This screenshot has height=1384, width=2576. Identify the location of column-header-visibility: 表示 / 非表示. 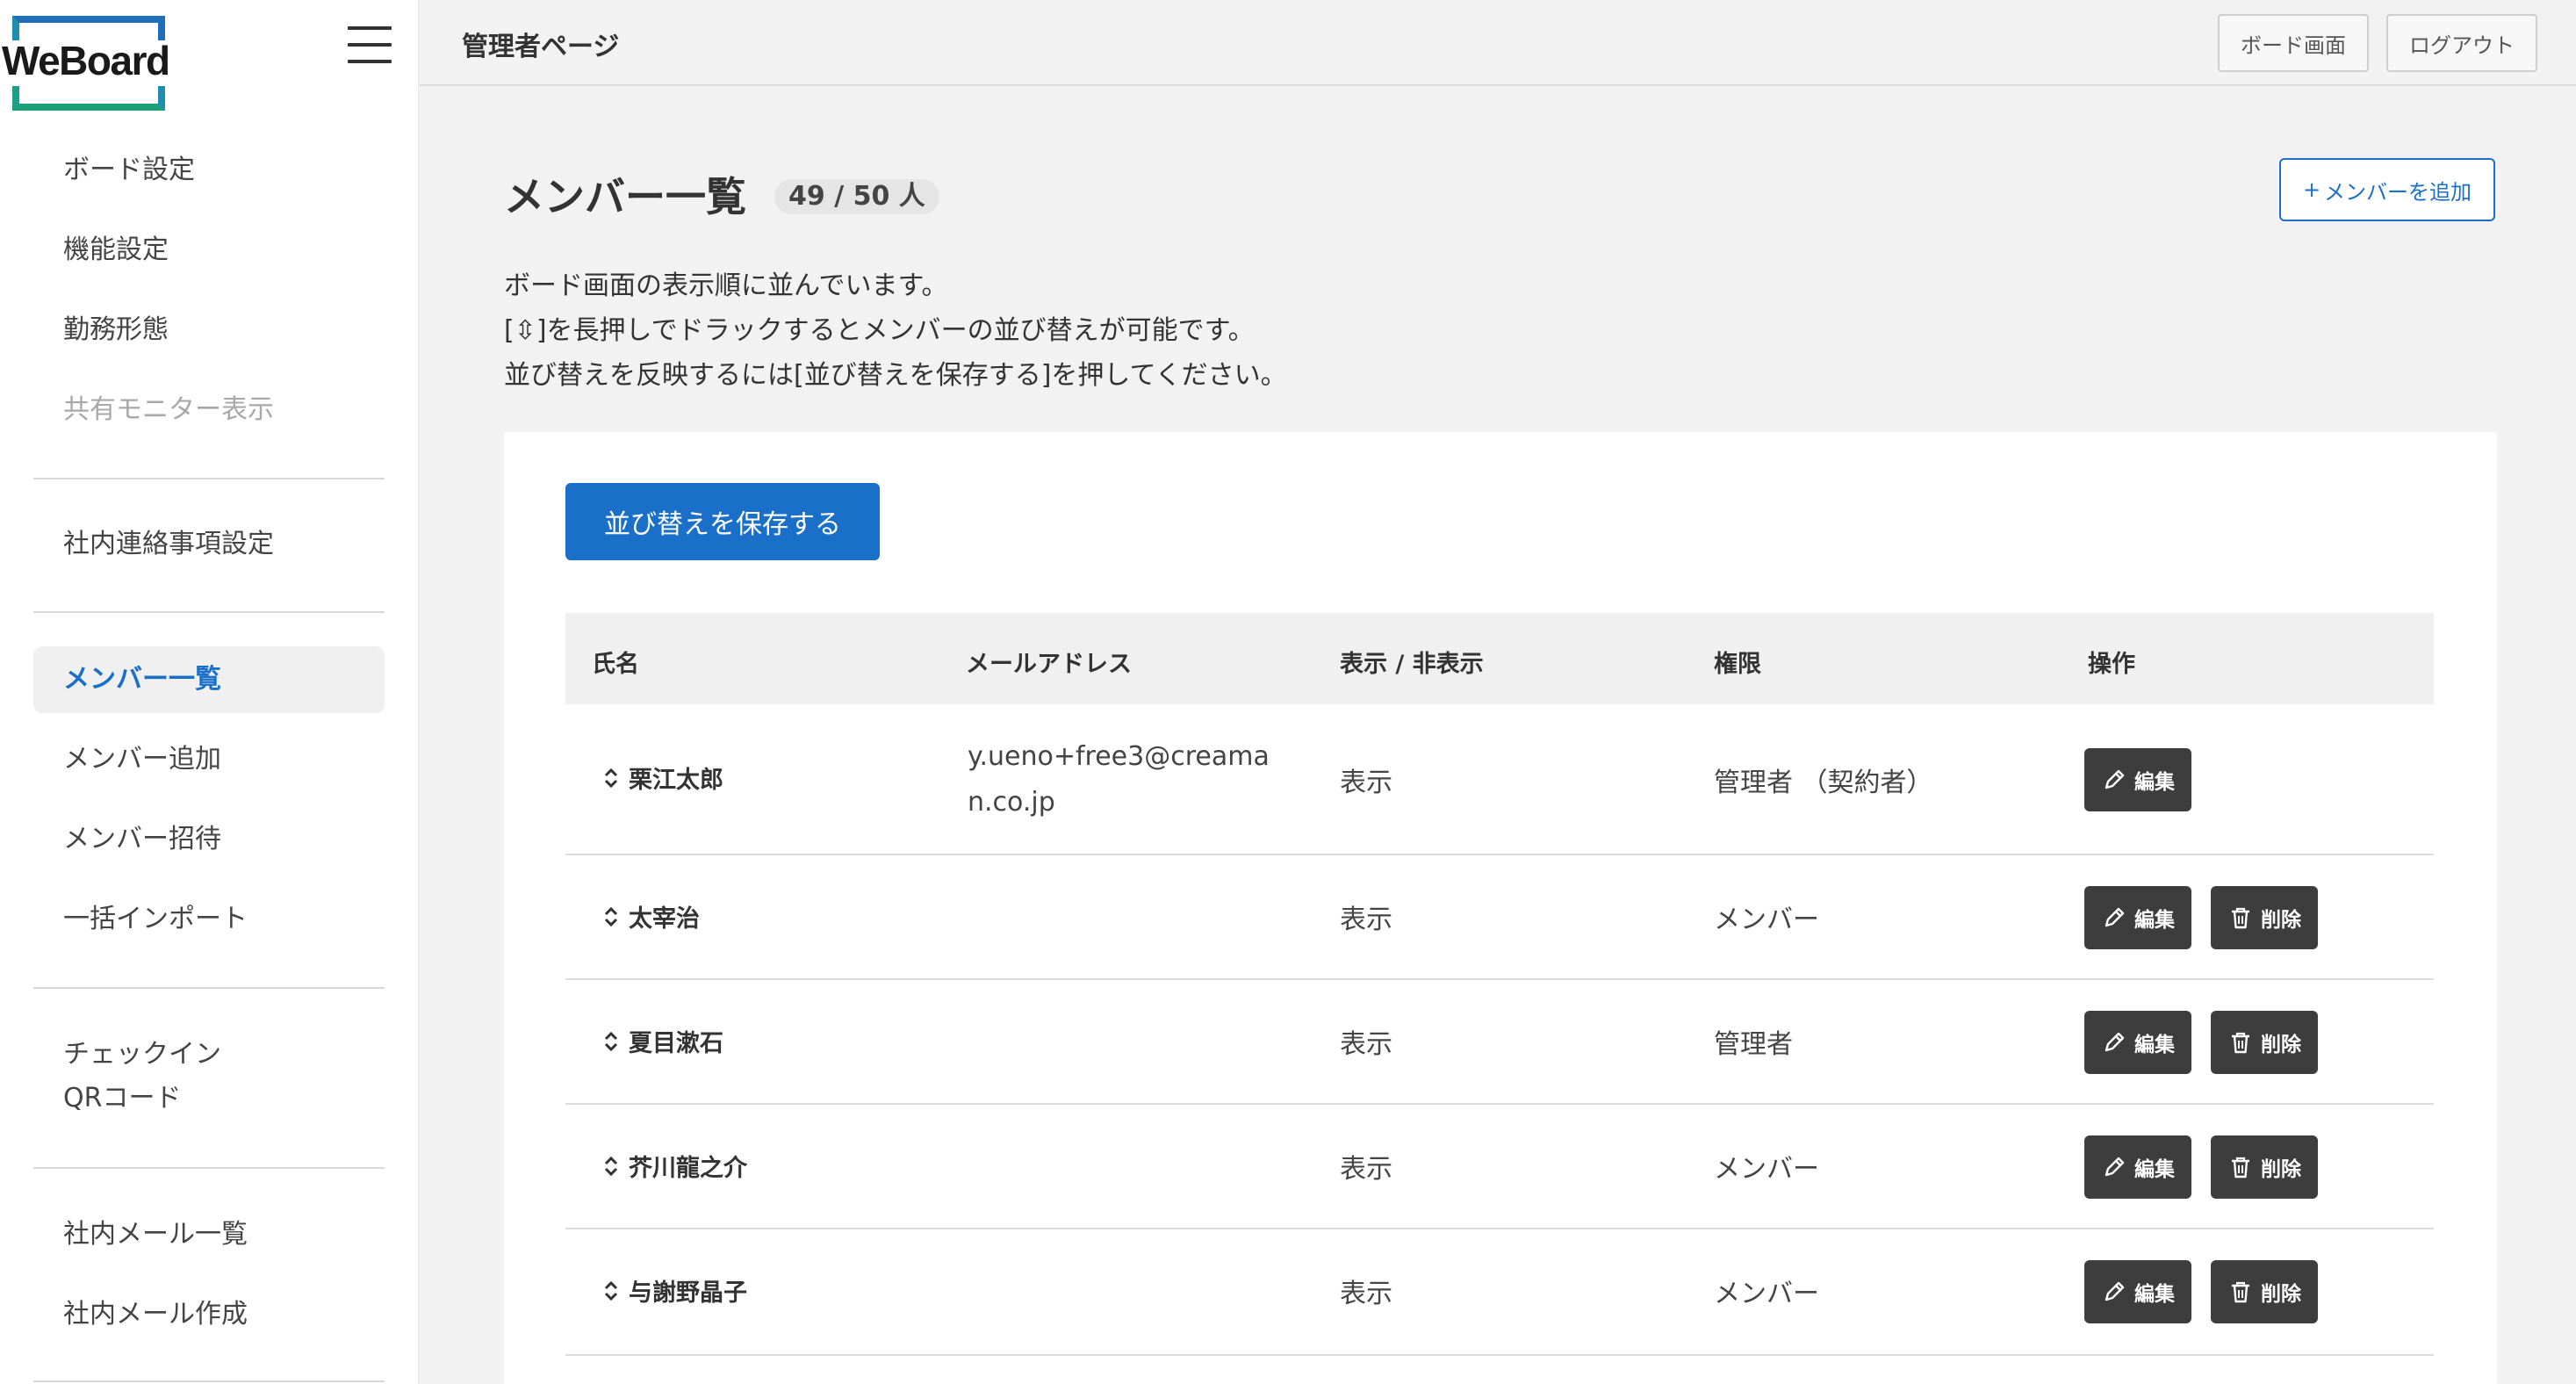
(1412, 664).